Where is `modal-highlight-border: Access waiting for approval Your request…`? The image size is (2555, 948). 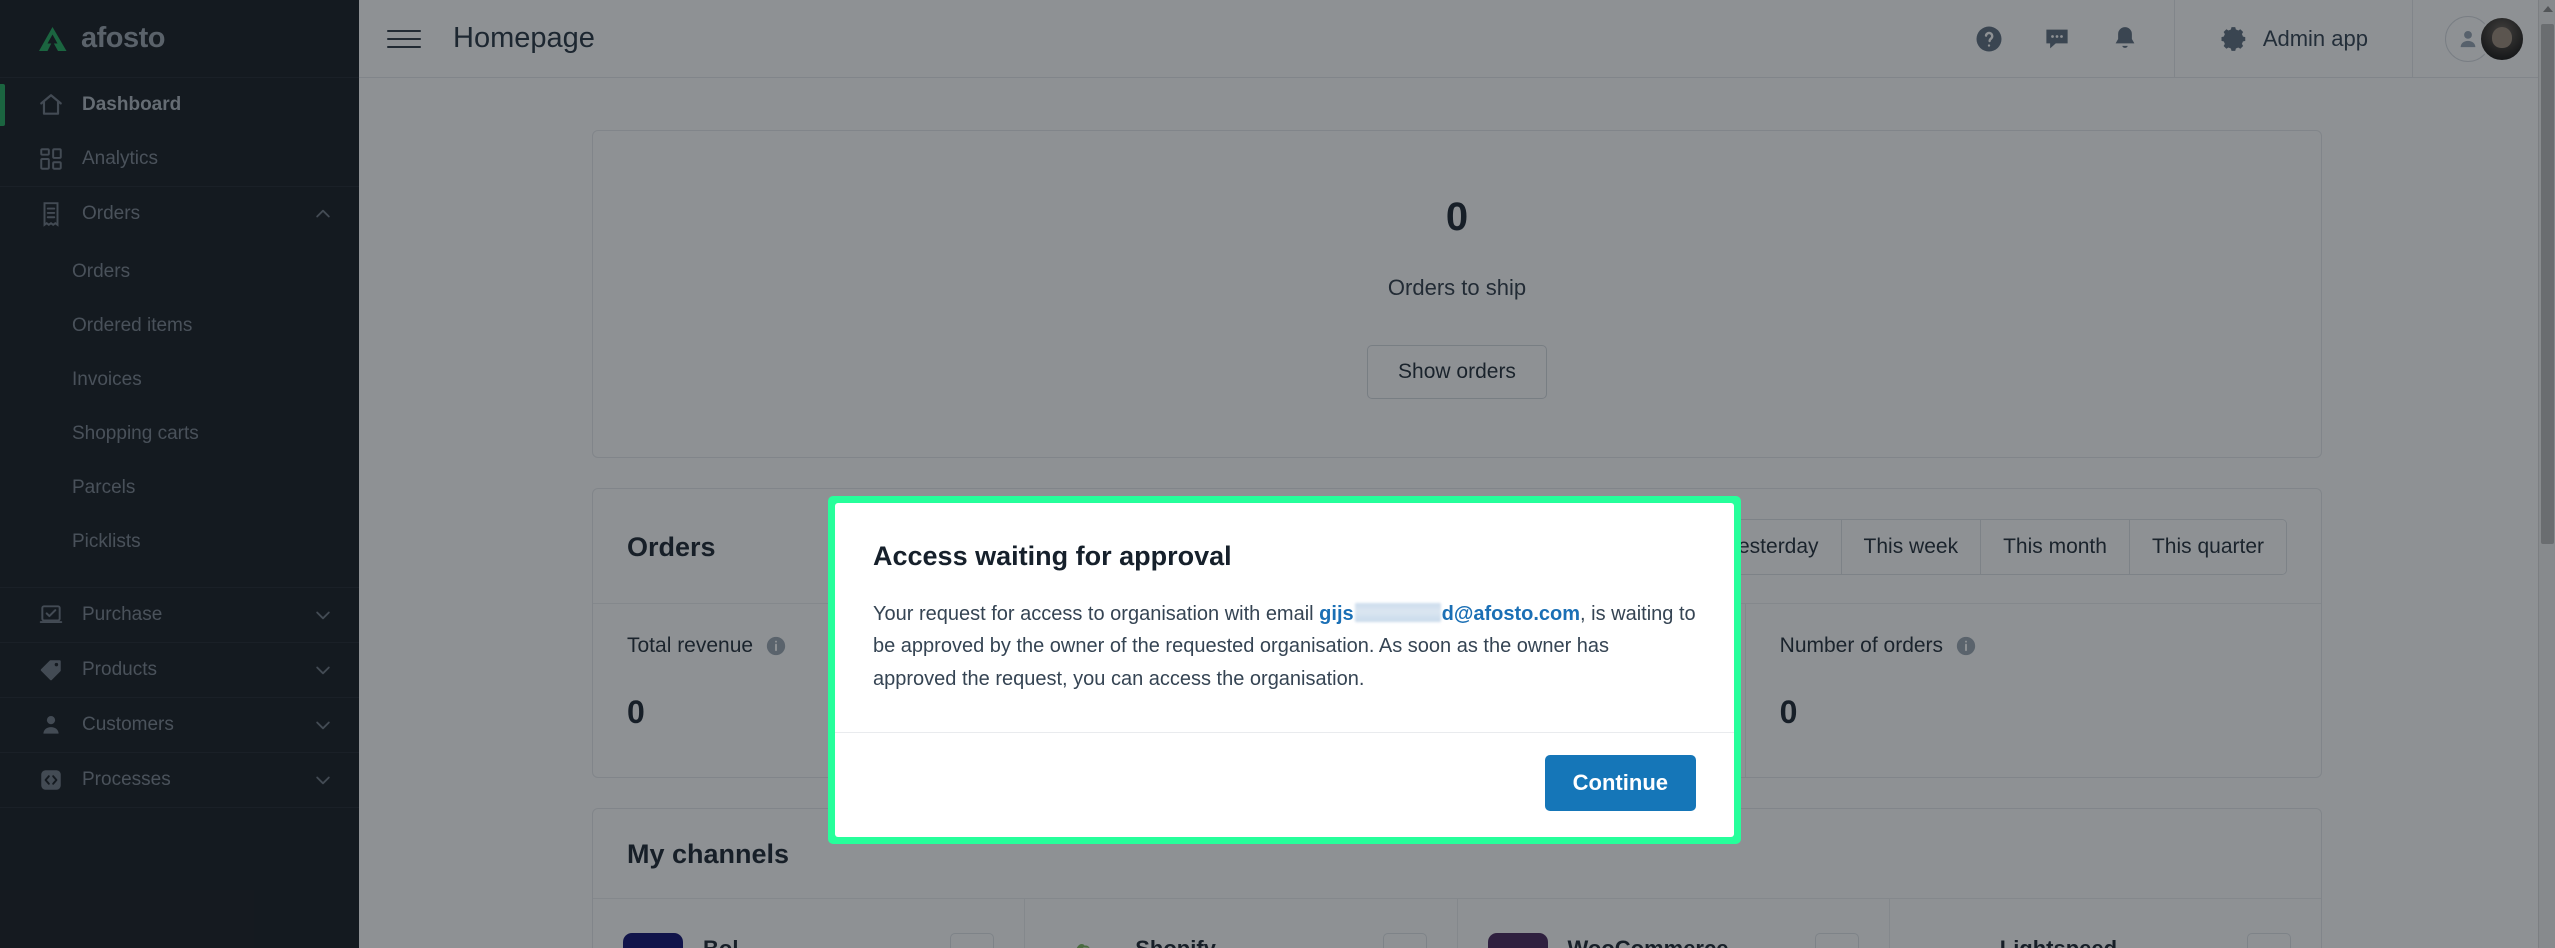 modal-highlight-border: Access waiting for approval Your request… is located at coordinates (1284, 670).